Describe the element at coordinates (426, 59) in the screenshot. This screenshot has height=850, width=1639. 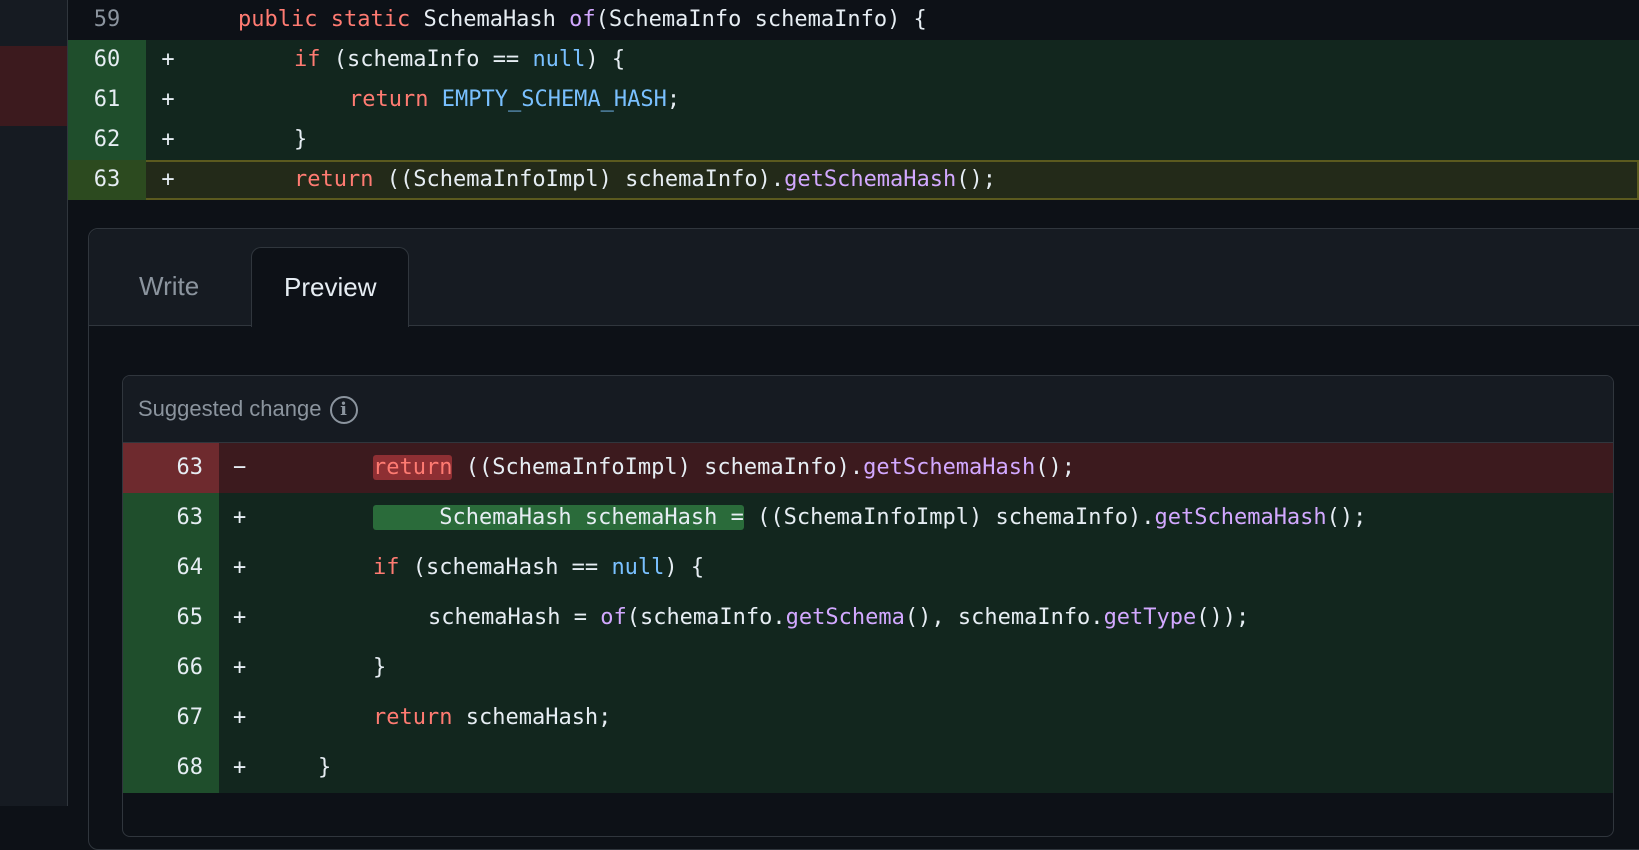
I see `expr-token: (schemaInfo ==` at that location.